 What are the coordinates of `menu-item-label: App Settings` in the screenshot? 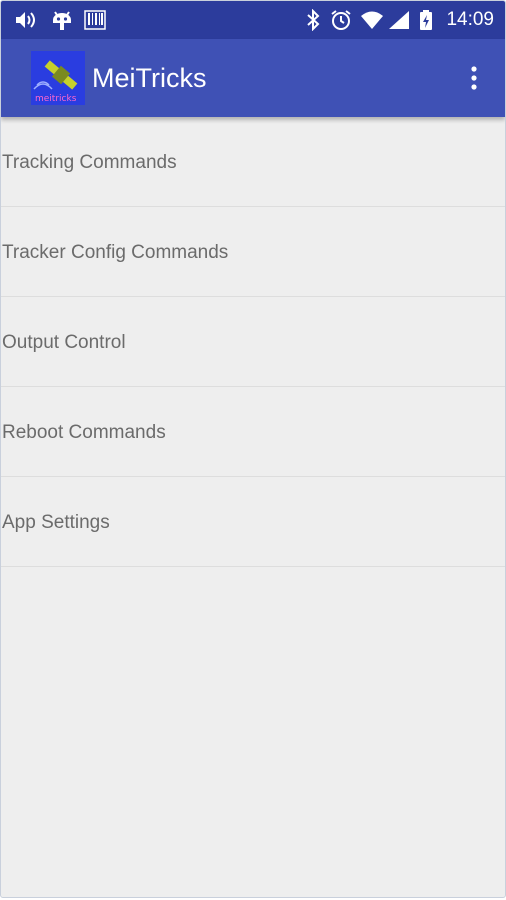 It's located at (56, 522).